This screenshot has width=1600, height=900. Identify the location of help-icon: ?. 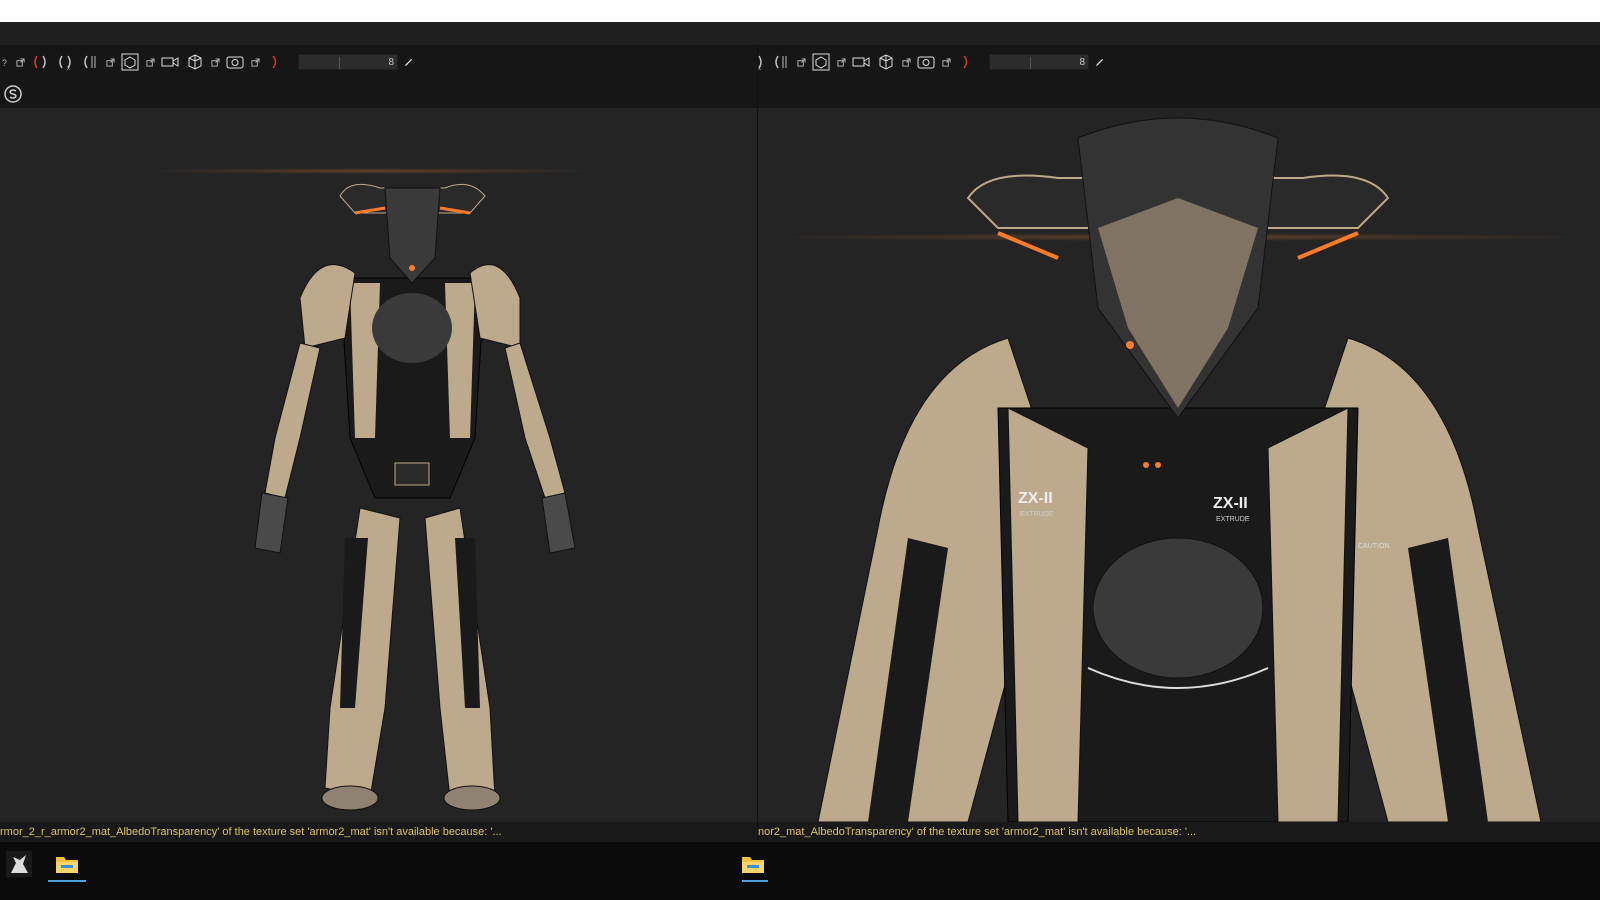
(5, 62).